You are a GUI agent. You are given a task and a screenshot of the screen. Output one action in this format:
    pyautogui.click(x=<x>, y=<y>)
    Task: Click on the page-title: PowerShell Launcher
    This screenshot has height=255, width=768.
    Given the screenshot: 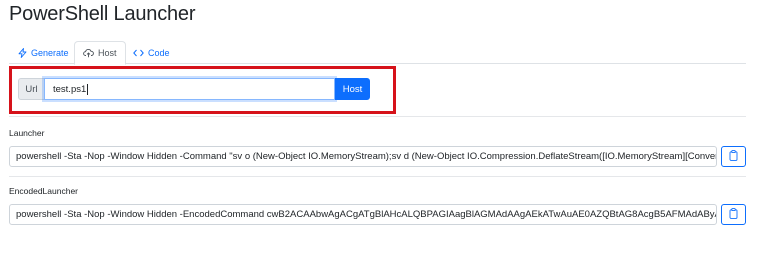 What is the action you would take?
    pyautogui.click(x=102, y=14)
    